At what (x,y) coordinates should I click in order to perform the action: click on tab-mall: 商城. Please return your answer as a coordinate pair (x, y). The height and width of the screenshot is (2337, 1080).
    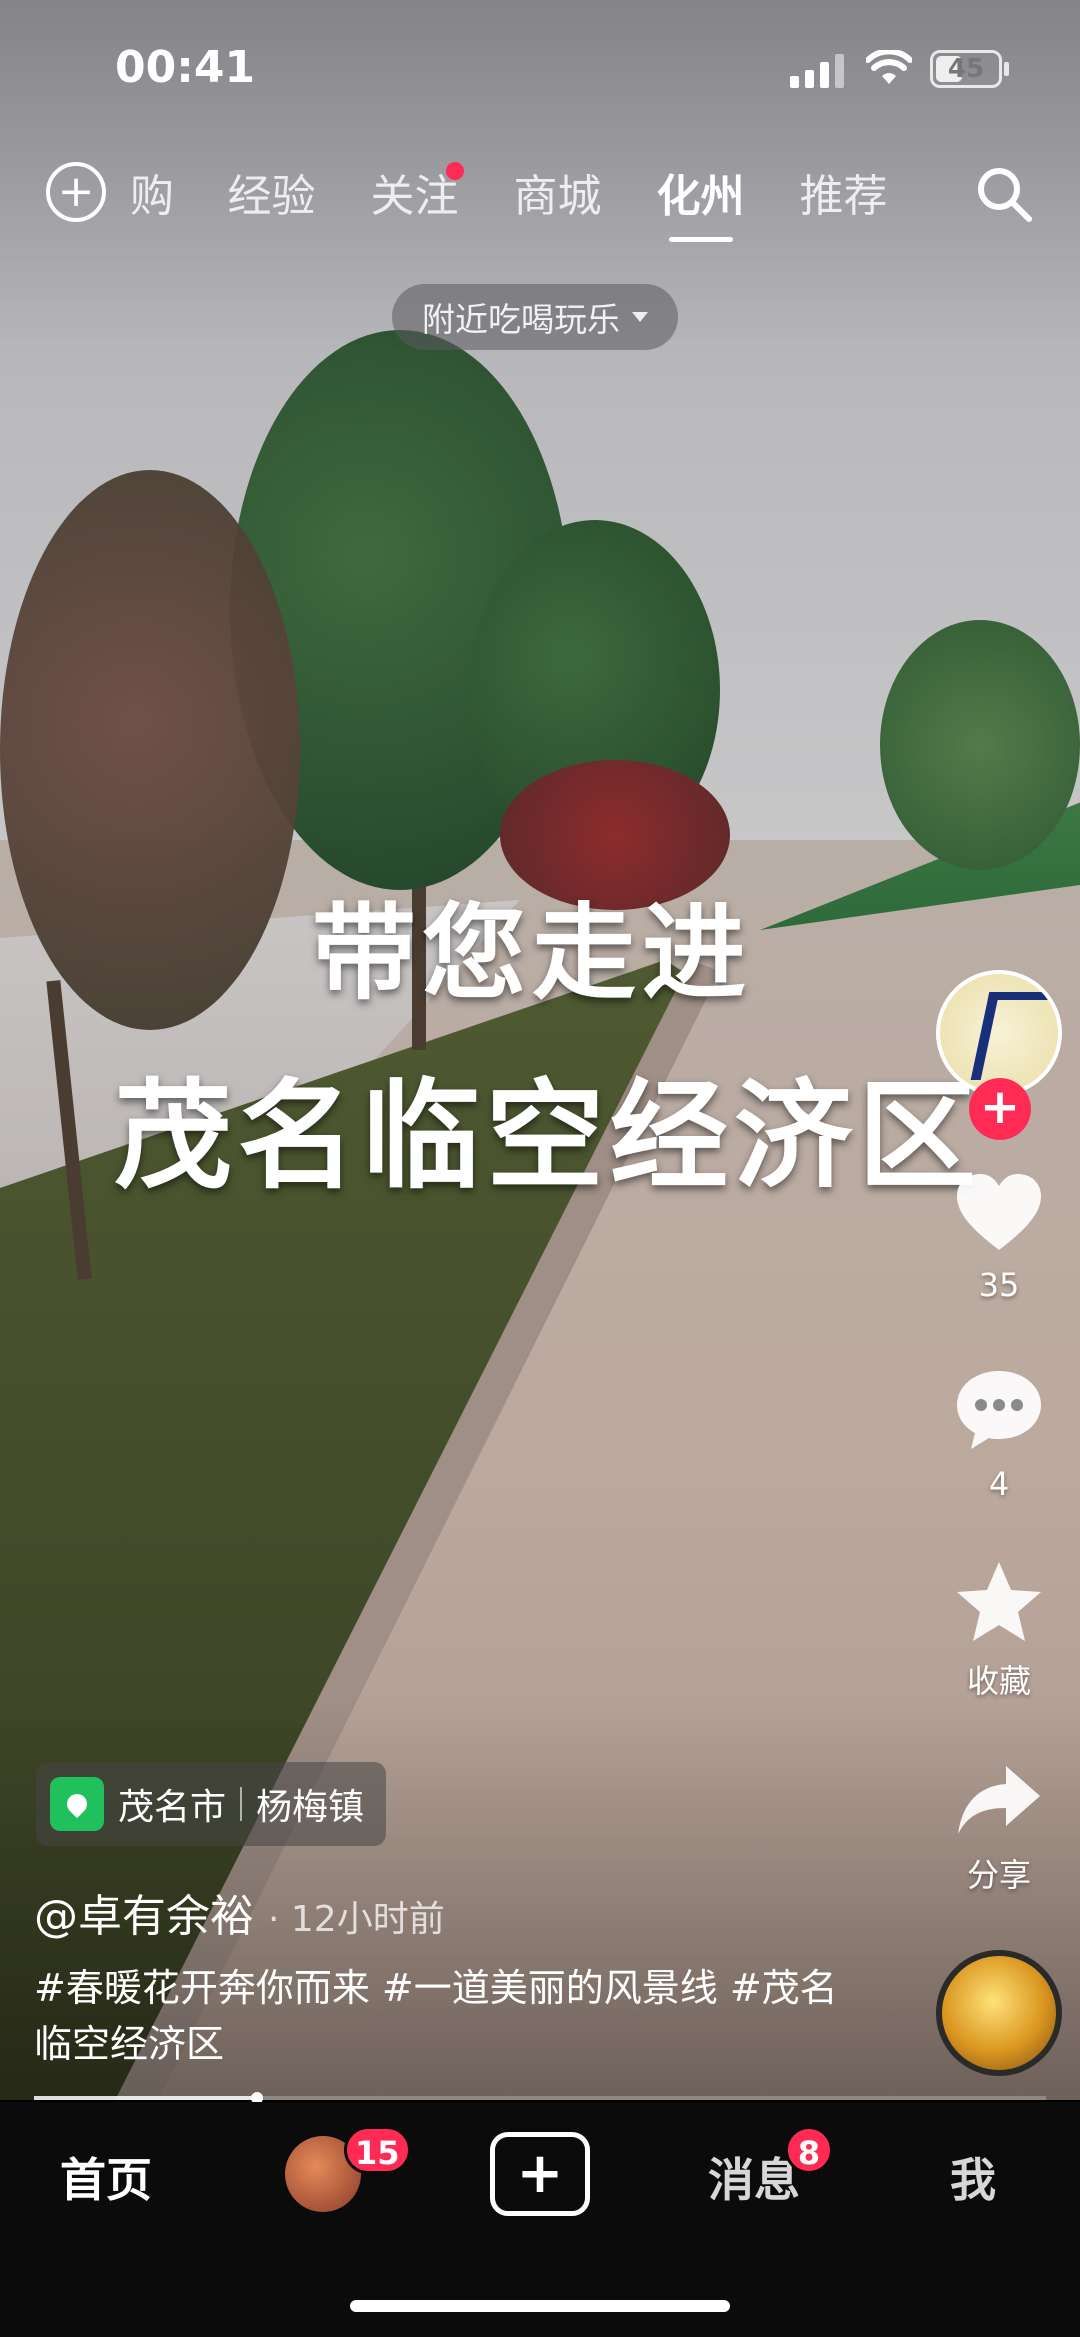
    Looking at the image, I should click on (557, 192).